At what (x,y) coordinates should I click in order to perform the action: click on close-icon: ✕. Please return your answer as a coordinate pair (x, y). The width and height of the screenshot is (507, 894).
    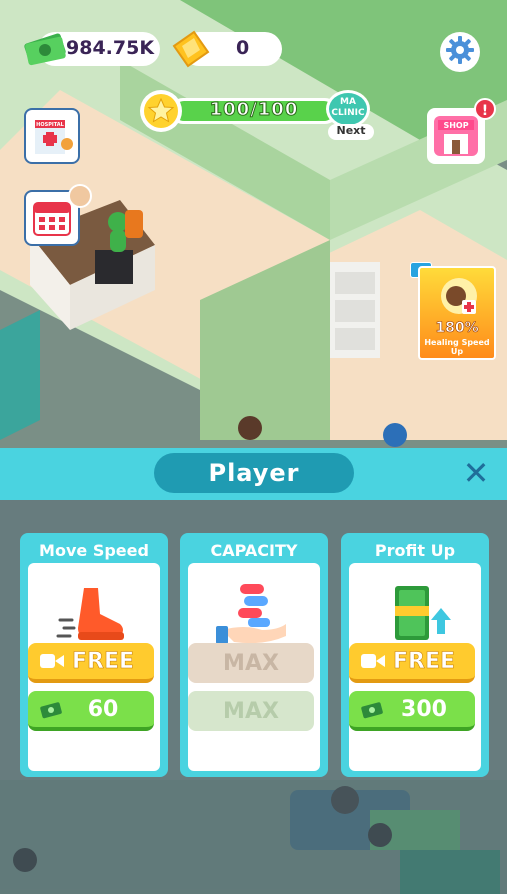
    Looking at the image, I should click on (476, 473).